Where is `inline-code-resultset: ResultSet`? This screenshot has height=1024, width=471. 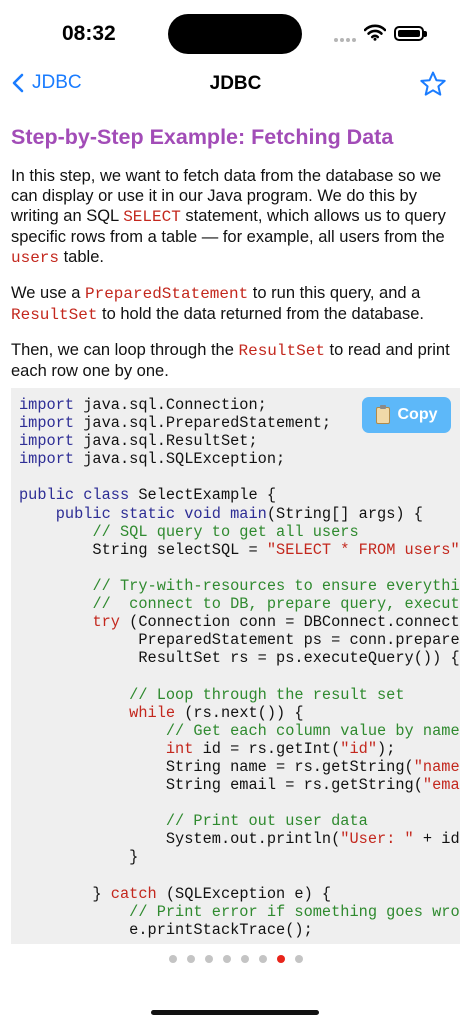
inline-code-resultset: ResultSet is located at coordinates (54, 315).